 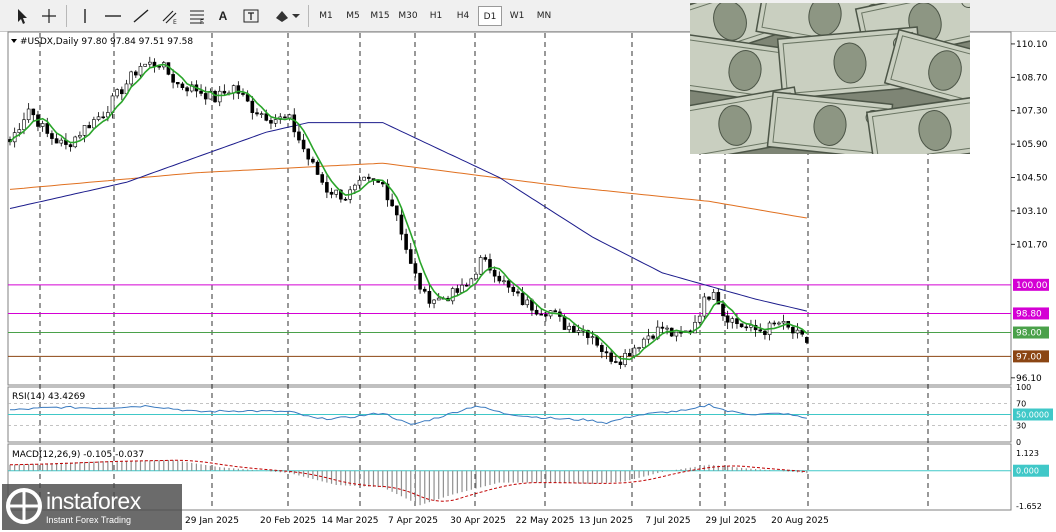 What do you see at coordinates (1021, 426) in the screenshot?
I see `rsi-tick-label: 30` at bounding box center [1021, 426].